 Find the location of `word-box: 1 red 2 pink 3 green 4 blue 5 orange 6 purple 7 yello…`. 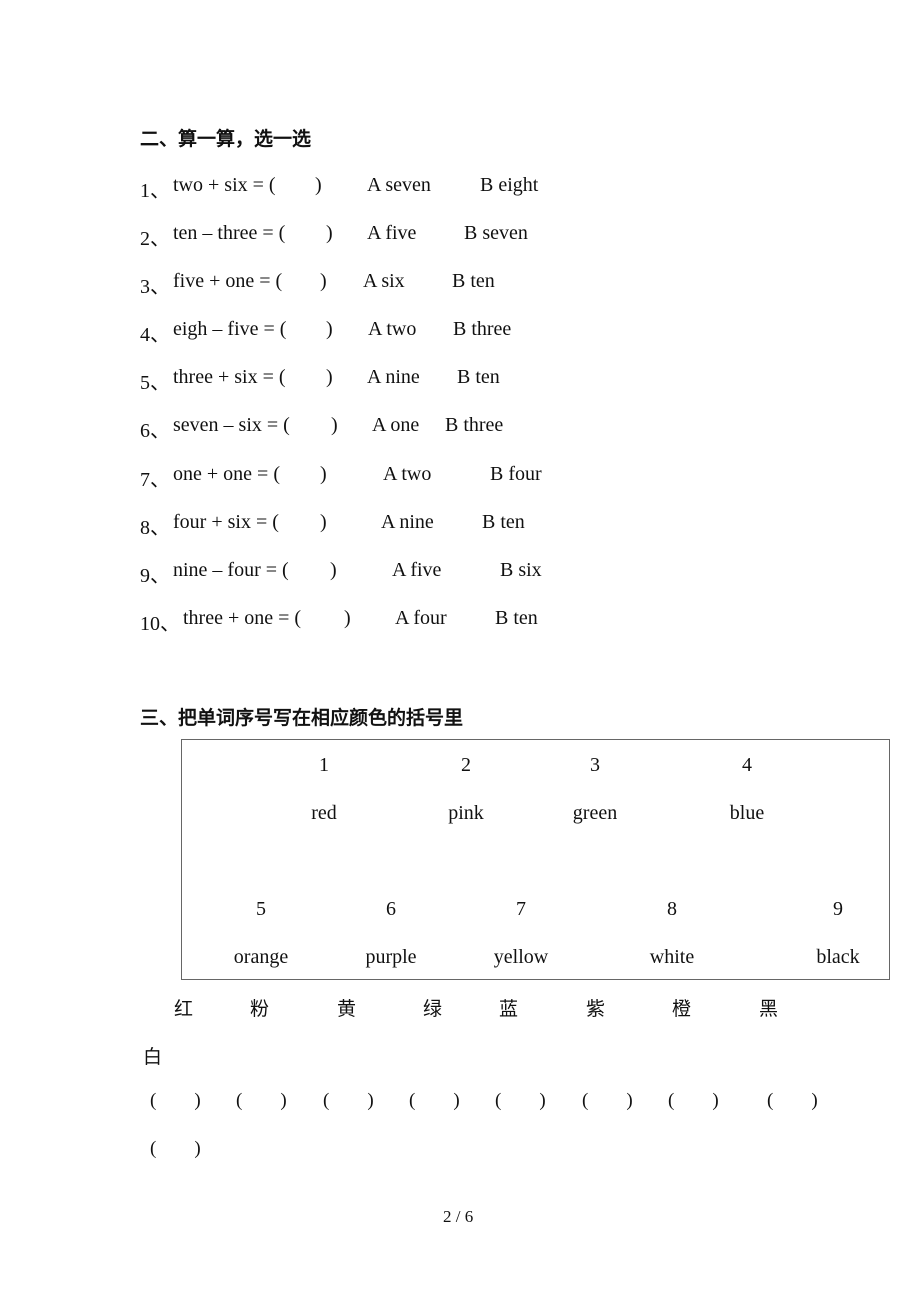

word-box: 1 red 2 pink 3 green 4 blue 5 orange 6 purple 7 yello… is located at coordinates (535, 859).